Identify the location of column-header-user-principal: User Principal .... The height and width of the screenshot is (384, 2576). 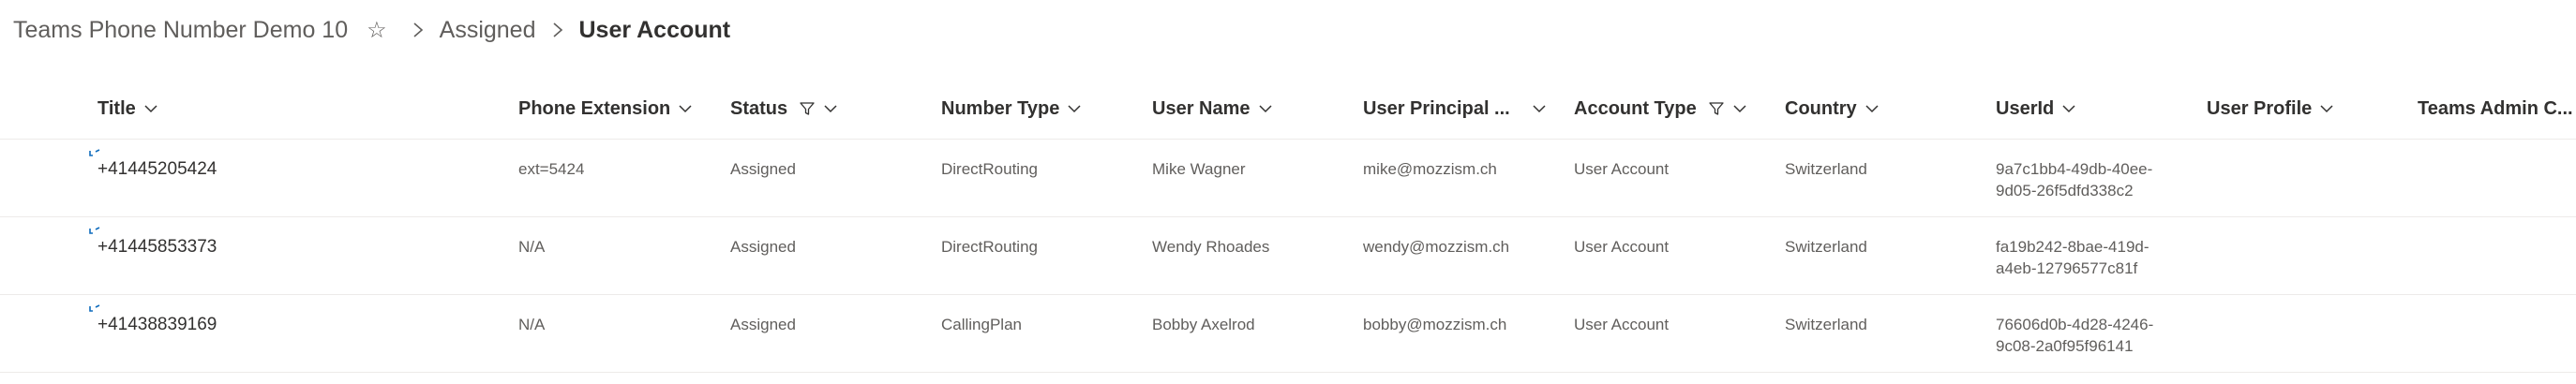
(1455, 109).